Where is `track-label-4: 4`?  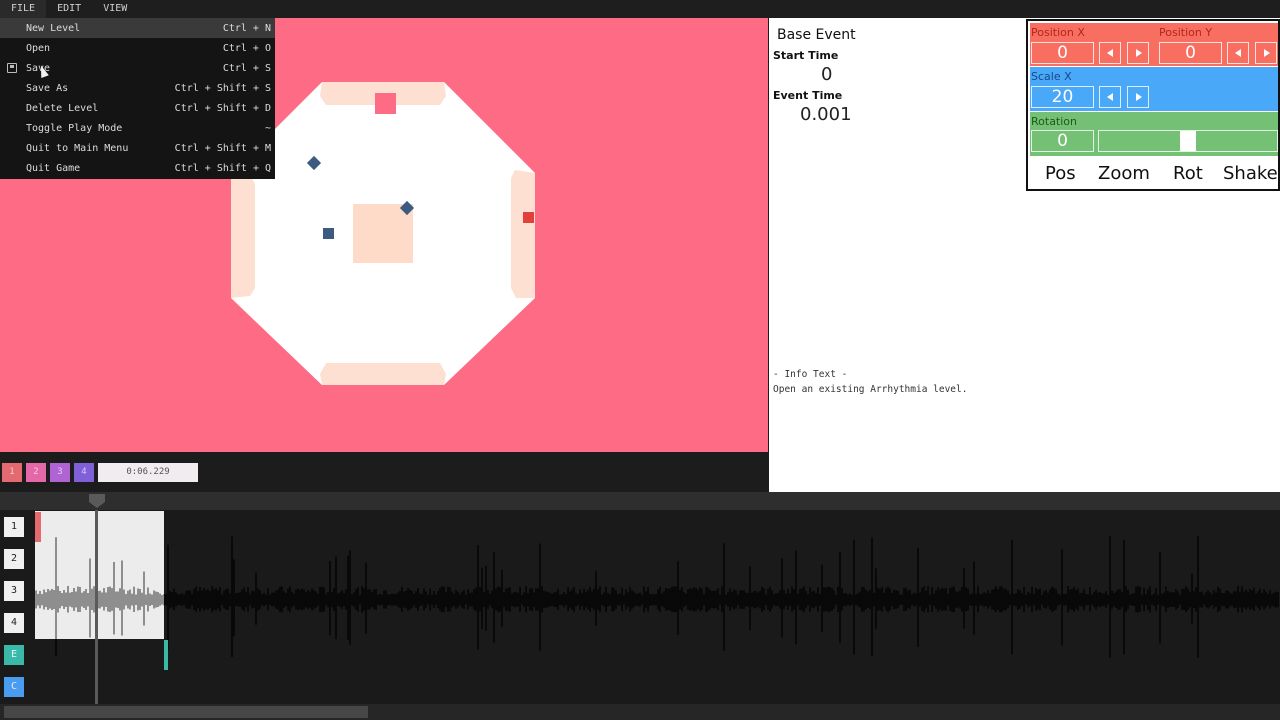
track-label-4: 4 is located at coordinates (14, 623).